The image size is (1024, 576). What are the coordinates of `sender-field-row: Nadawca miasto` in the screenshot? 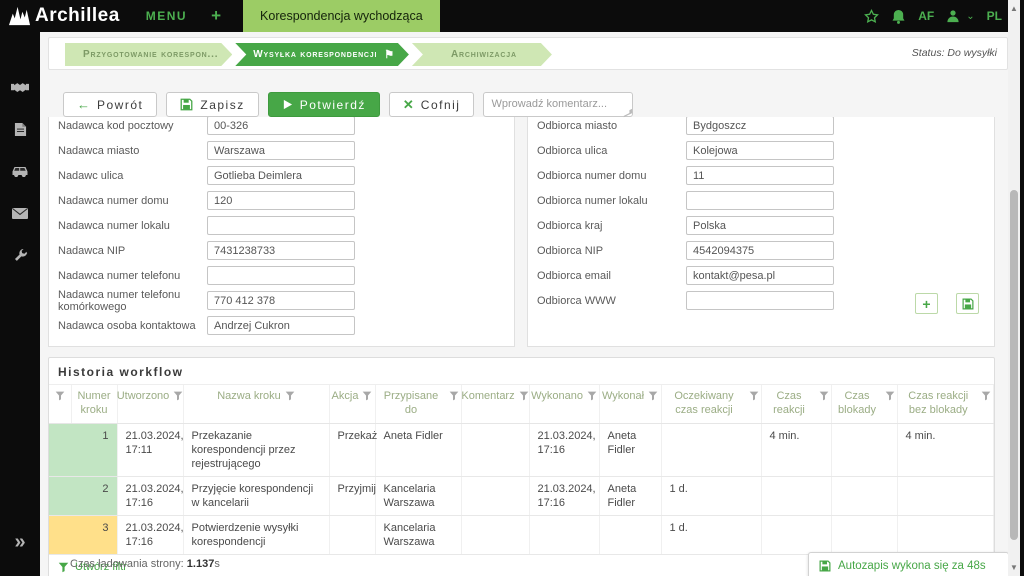 It's located at (286, 150).